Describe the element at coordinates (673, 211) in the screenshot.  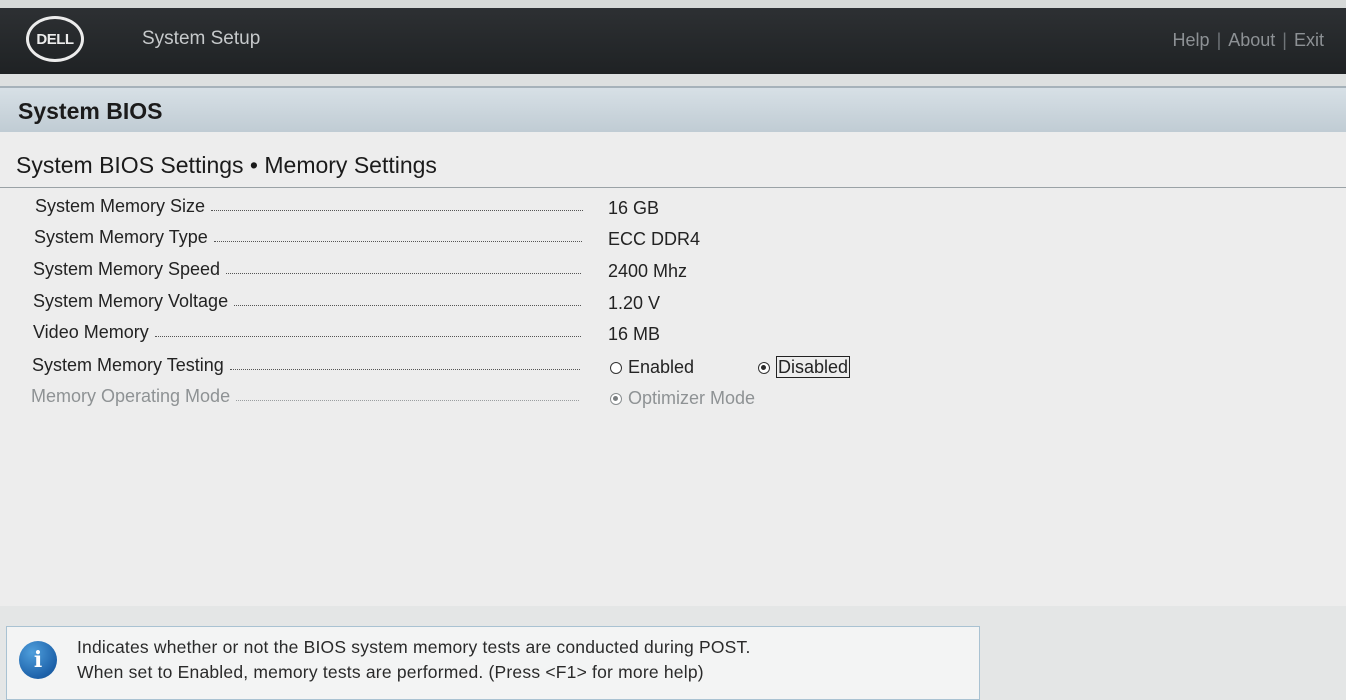
I see `setting-row-memory-size: System Memory Size 16 GB` at that location.